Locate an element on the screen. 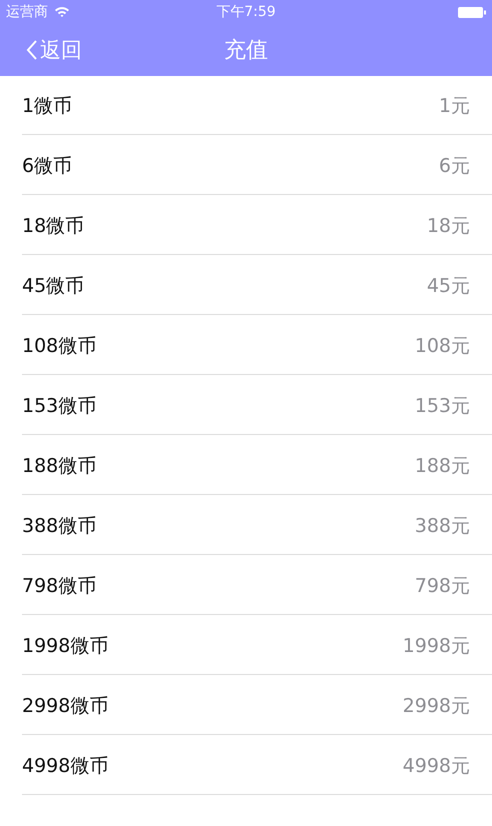  coin-amount: 153微币 is located at coordinates (59, 406).